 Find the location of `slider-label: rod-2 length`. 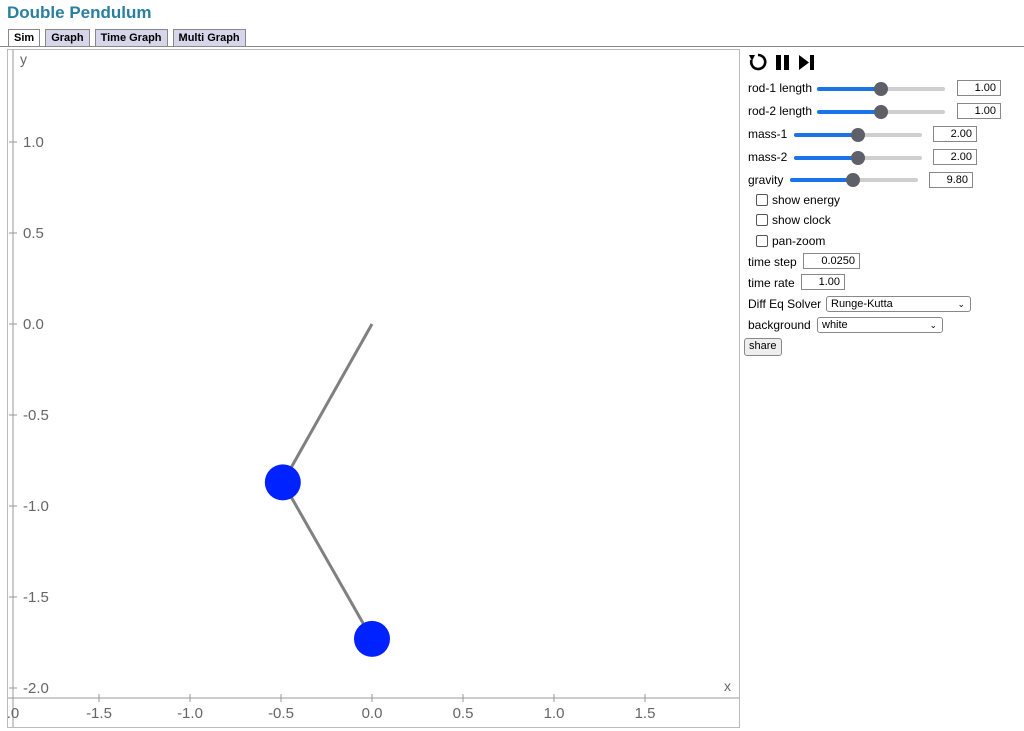

slider-label: rod-2 length is located at coordinates (780, 111).